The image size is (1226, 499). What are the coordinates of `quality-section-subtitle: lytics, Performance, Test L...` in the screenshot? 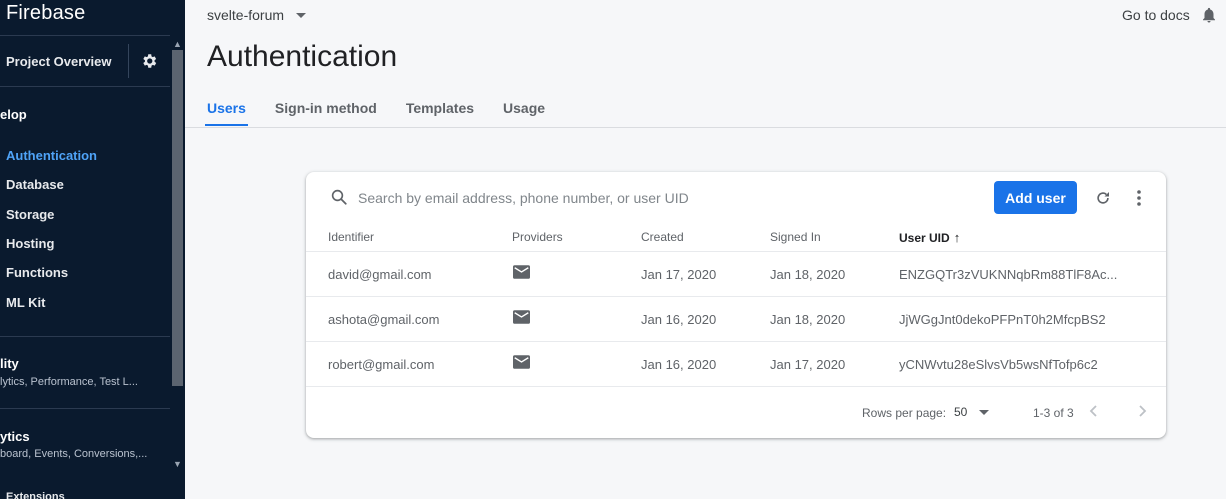 It's located at (69, 382).